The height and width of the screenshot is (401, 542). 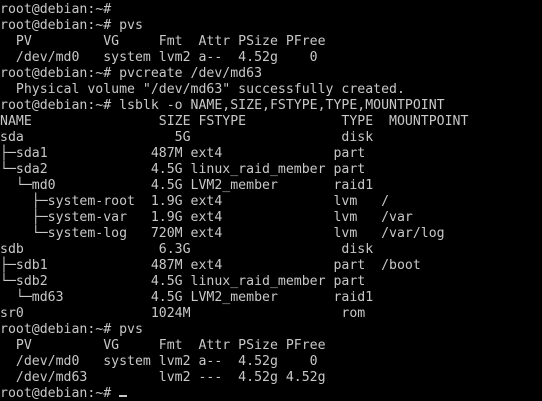 I want to click on terminal-line: root@debian:~#, so click(x=56, y=9).